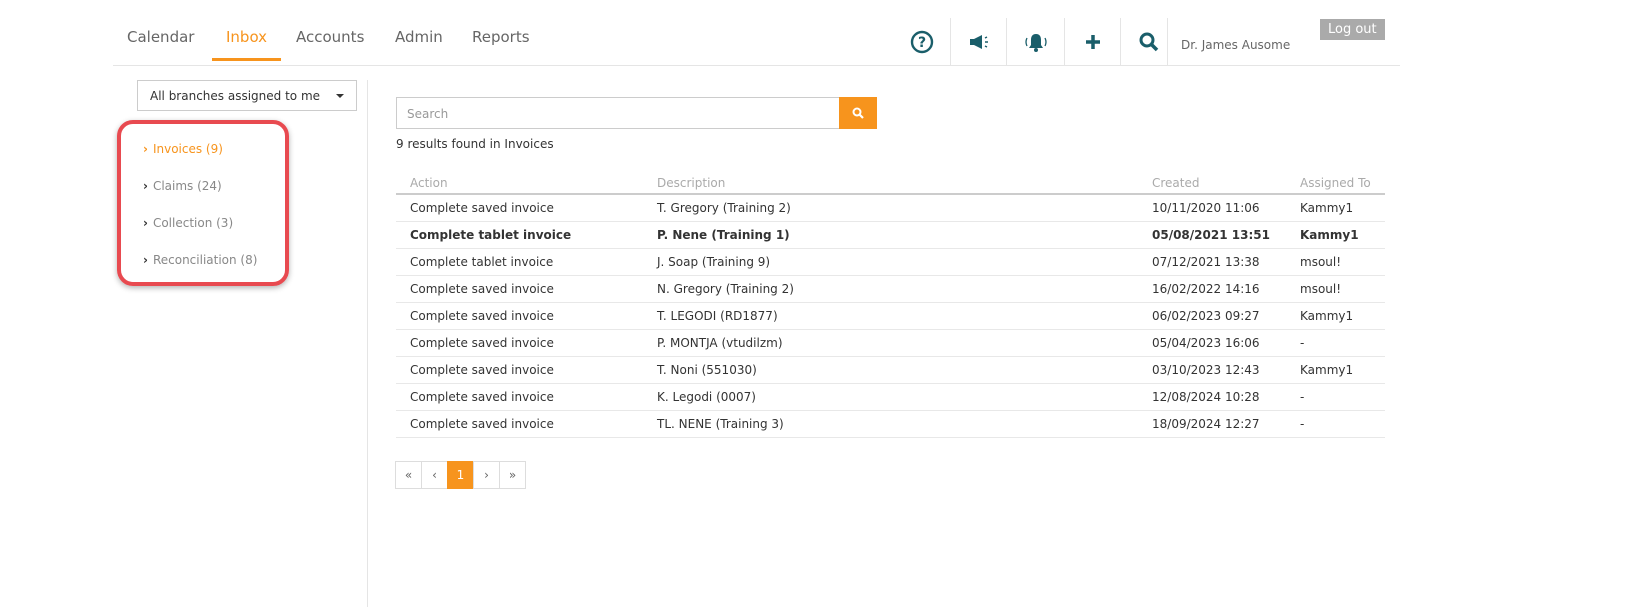 Image resolution: width=1644 pixels, height=607 pixels. Describe the element at coordinates (890, 183) in the screenshot. I see `col-description: Description` at that location.